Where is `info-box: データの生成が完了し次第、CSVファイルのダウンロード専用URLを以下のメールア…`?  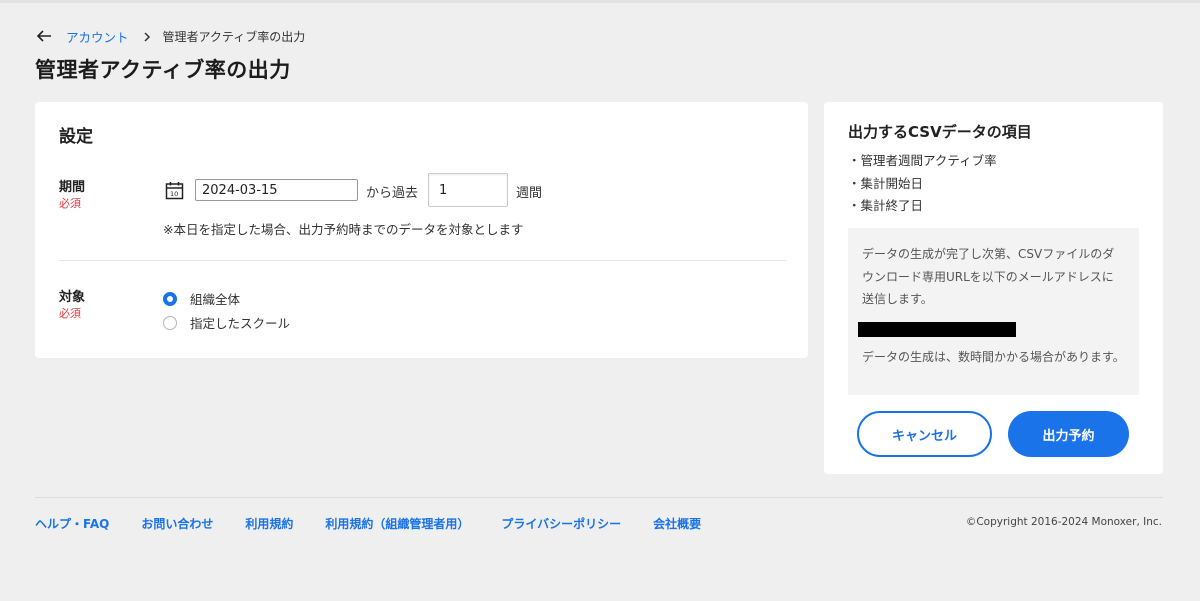
info-box: データの生成が完了し次第、CSVファイルのダウンロード専用URLを以下のメールア… is located at coordinates (993, 311).